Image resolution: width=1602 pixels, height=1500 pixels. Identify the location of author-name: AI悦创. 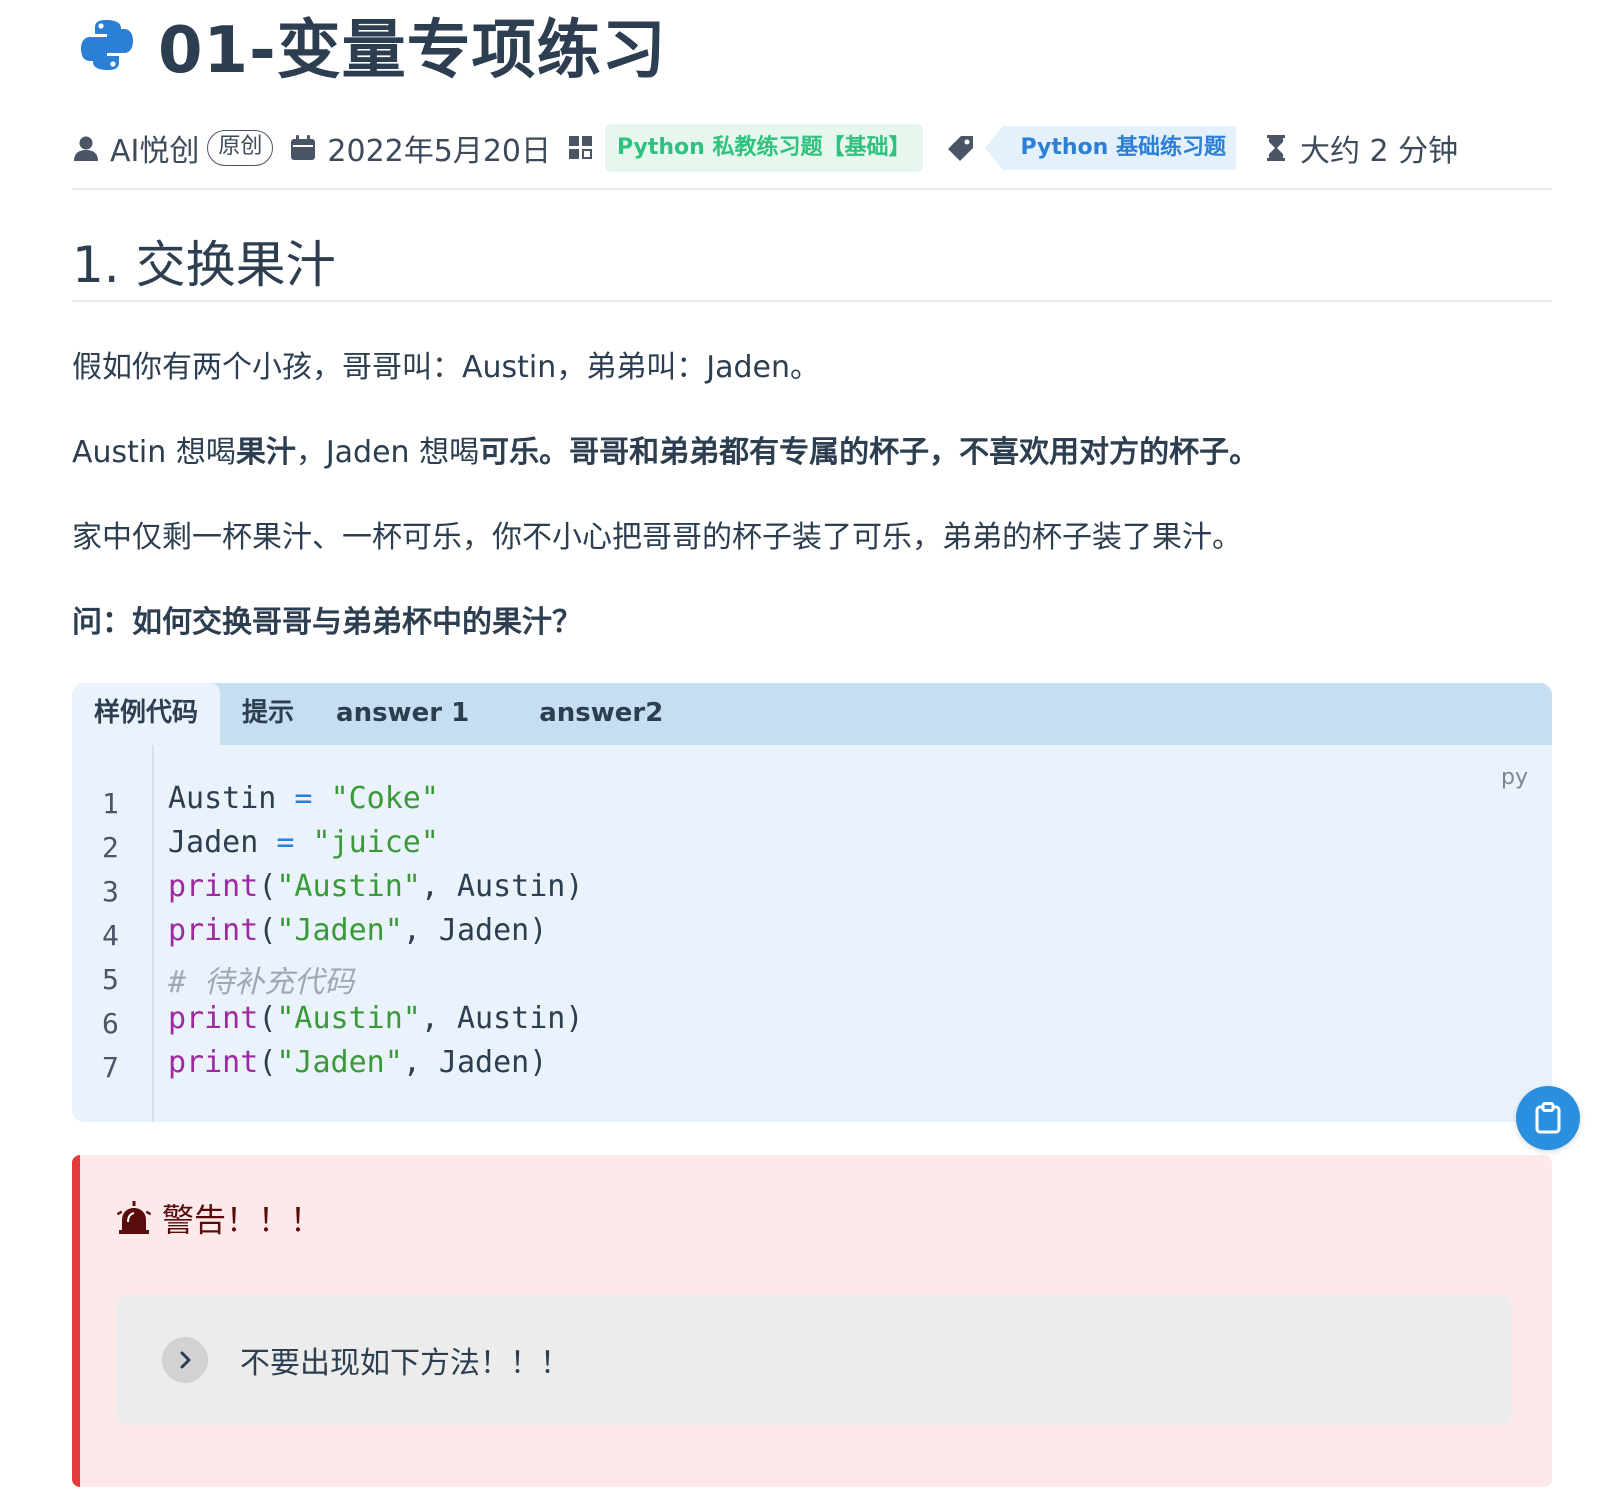
(154, 148).